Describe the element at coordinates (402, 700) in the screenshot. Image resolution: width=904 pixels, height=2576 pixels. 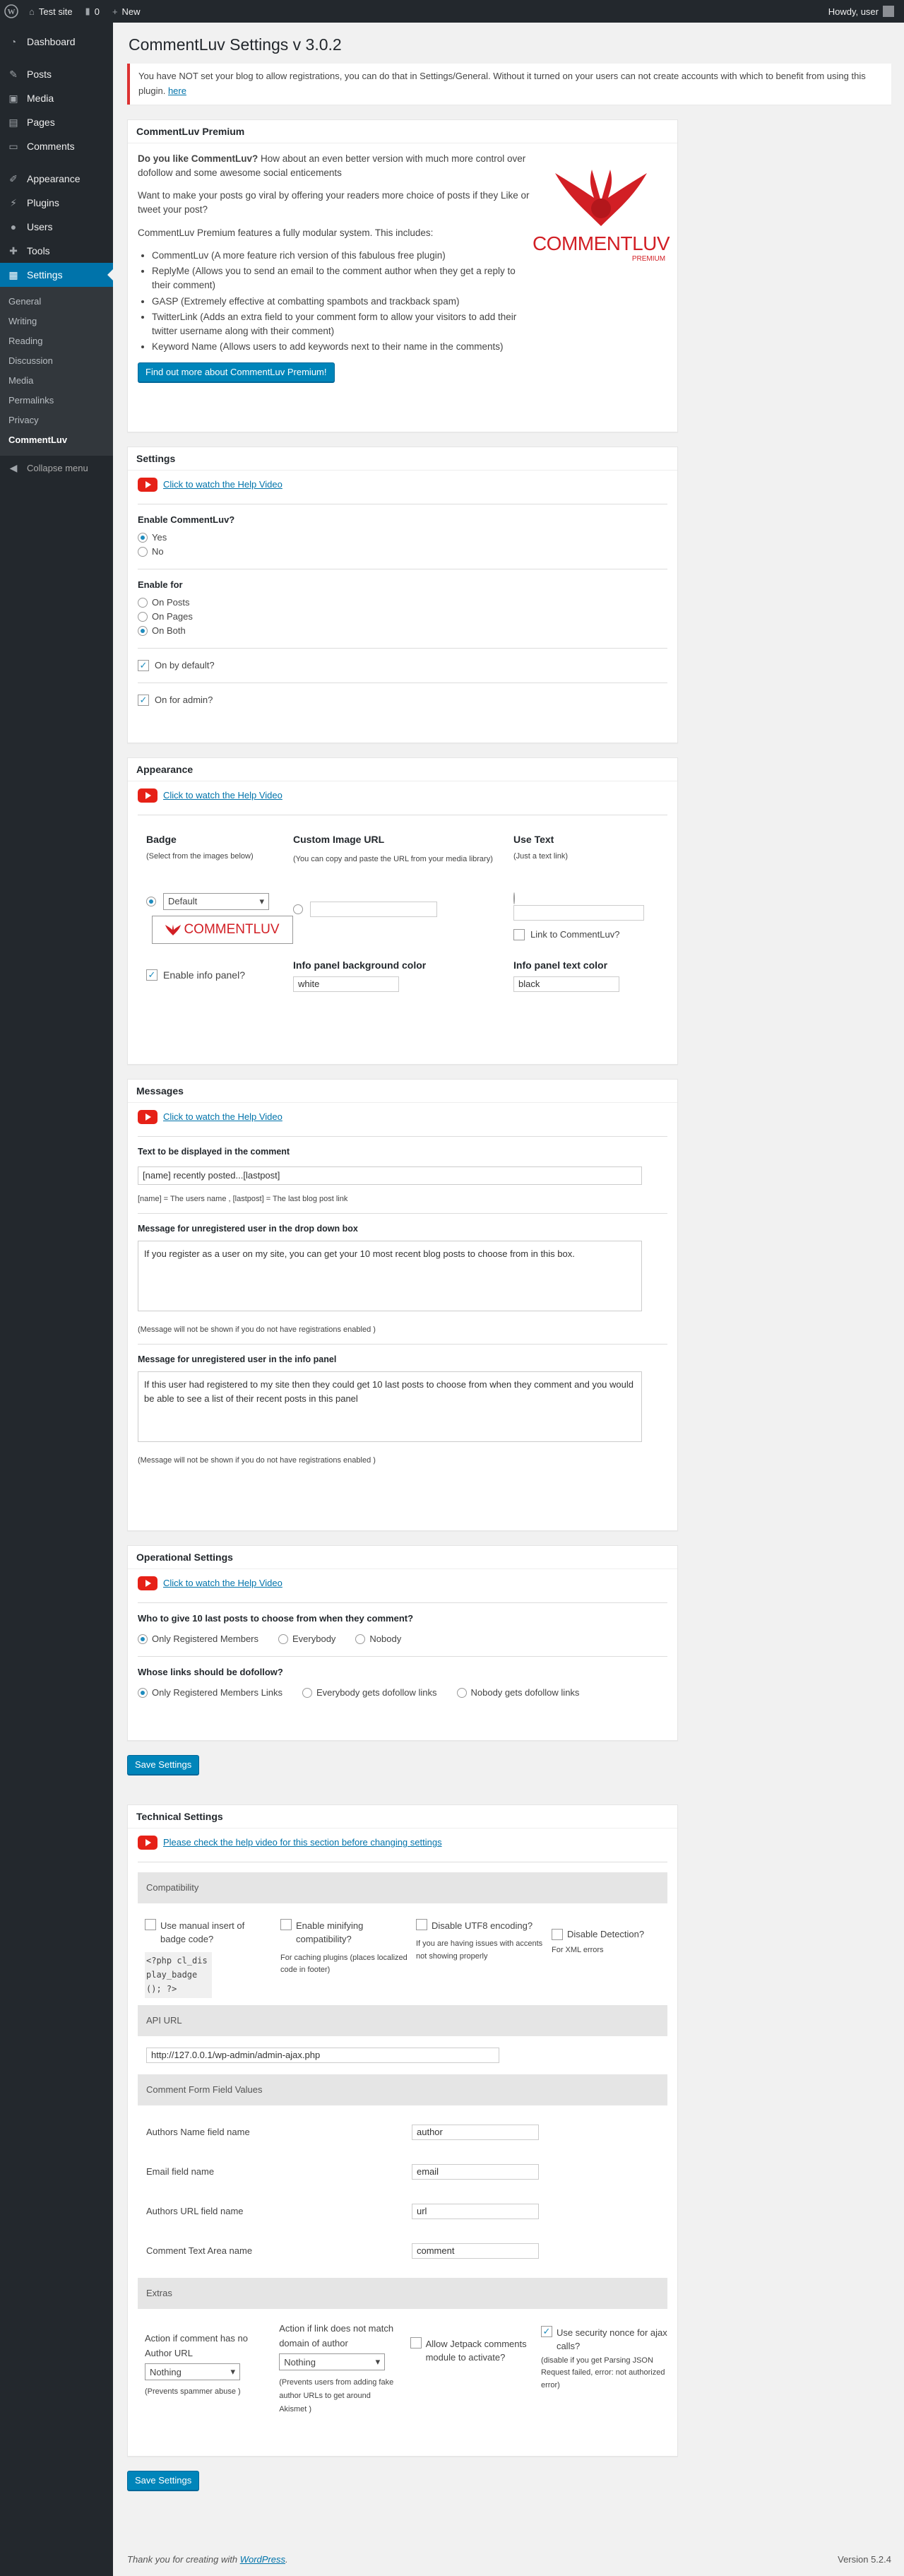
I see `on-for-admin-option: ✓ On for admin?` at that location.